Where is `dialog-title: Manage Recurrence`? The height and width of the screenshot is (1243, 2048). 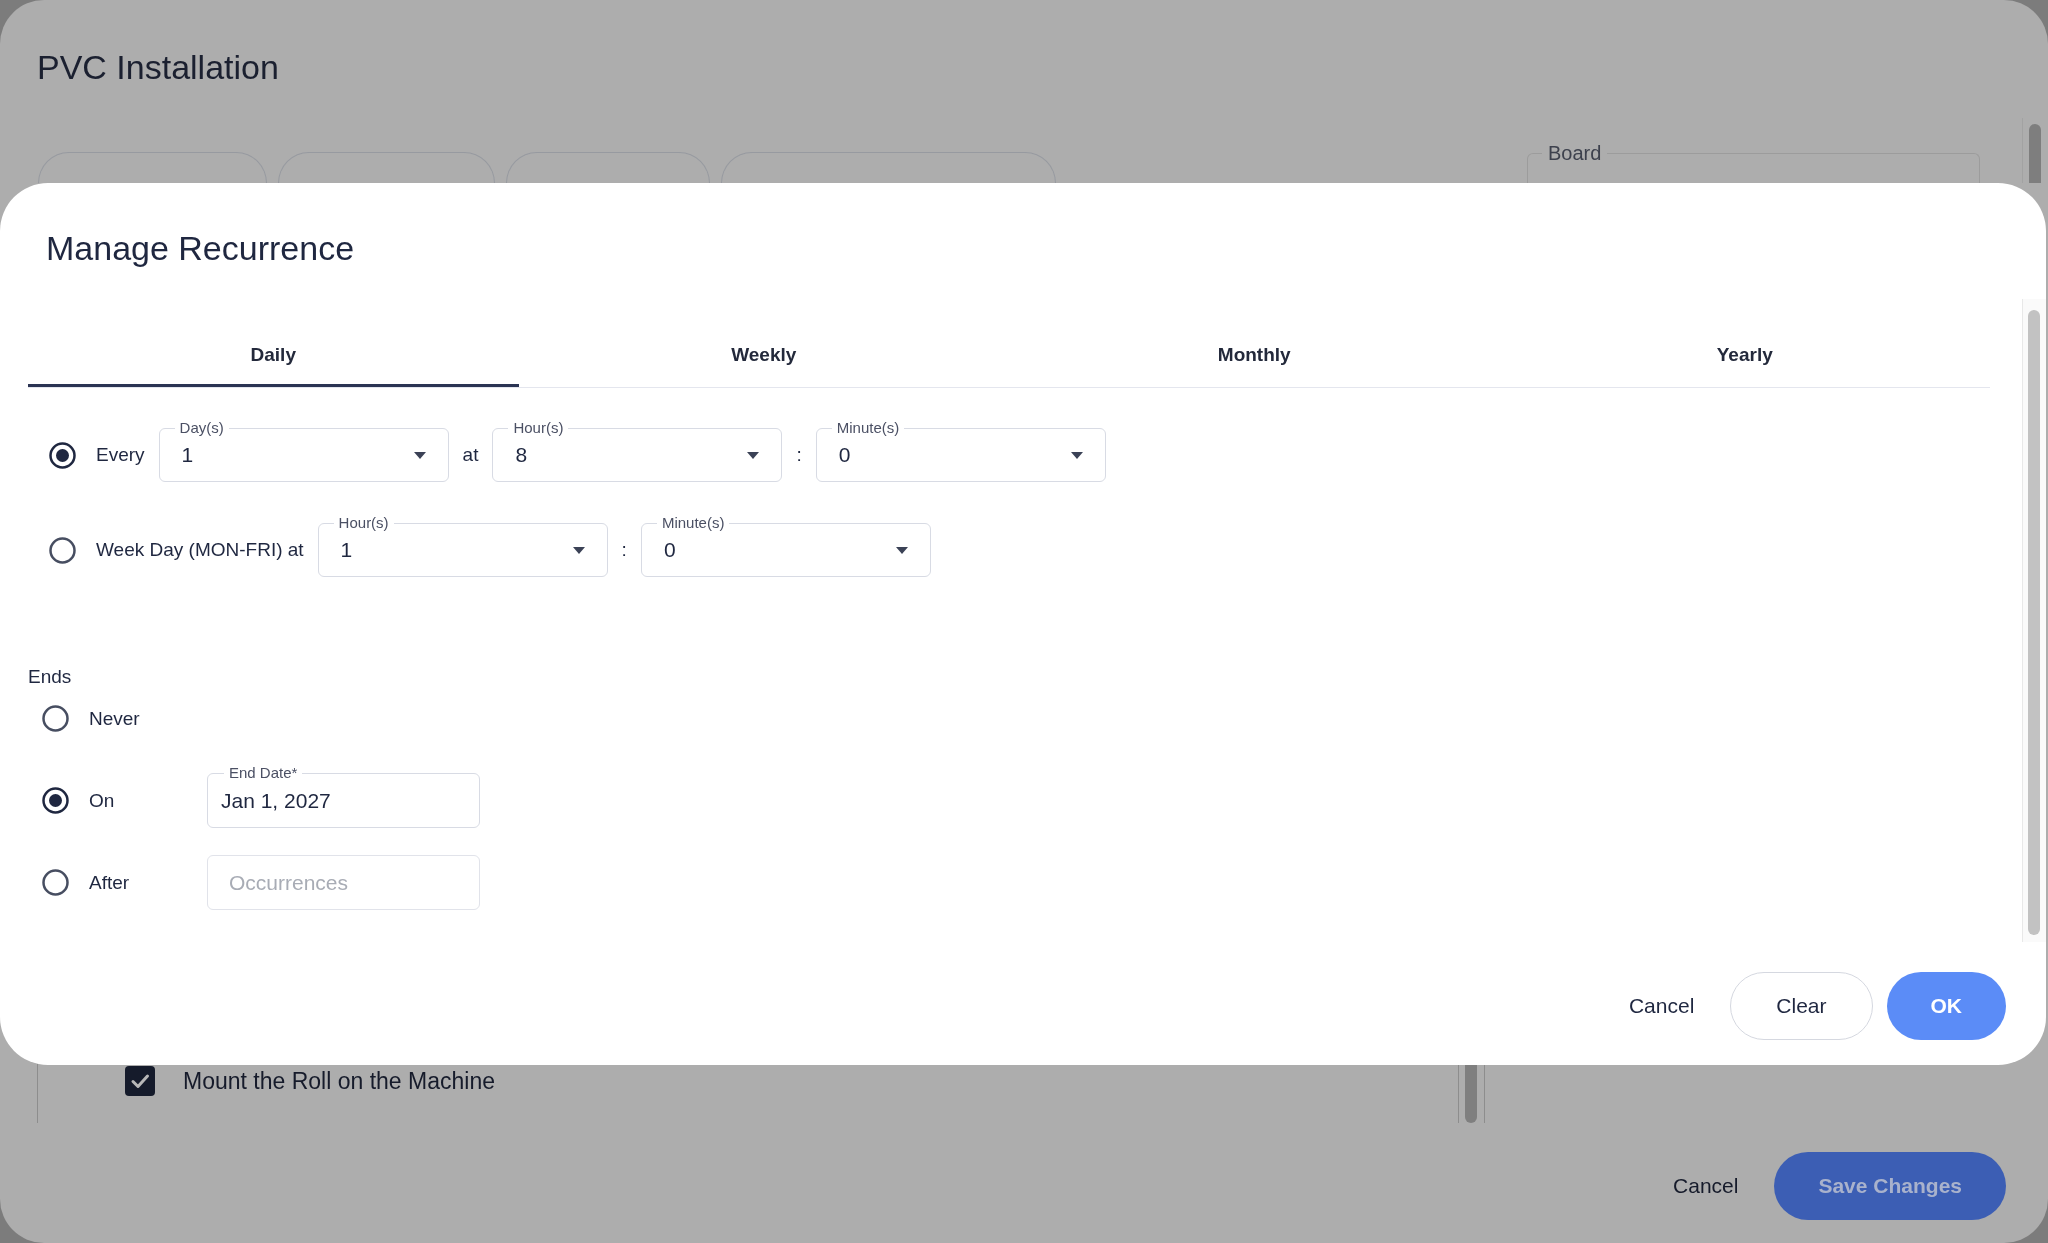
dialog-title: Manage Recurrence is located at coordinates (200, 248).